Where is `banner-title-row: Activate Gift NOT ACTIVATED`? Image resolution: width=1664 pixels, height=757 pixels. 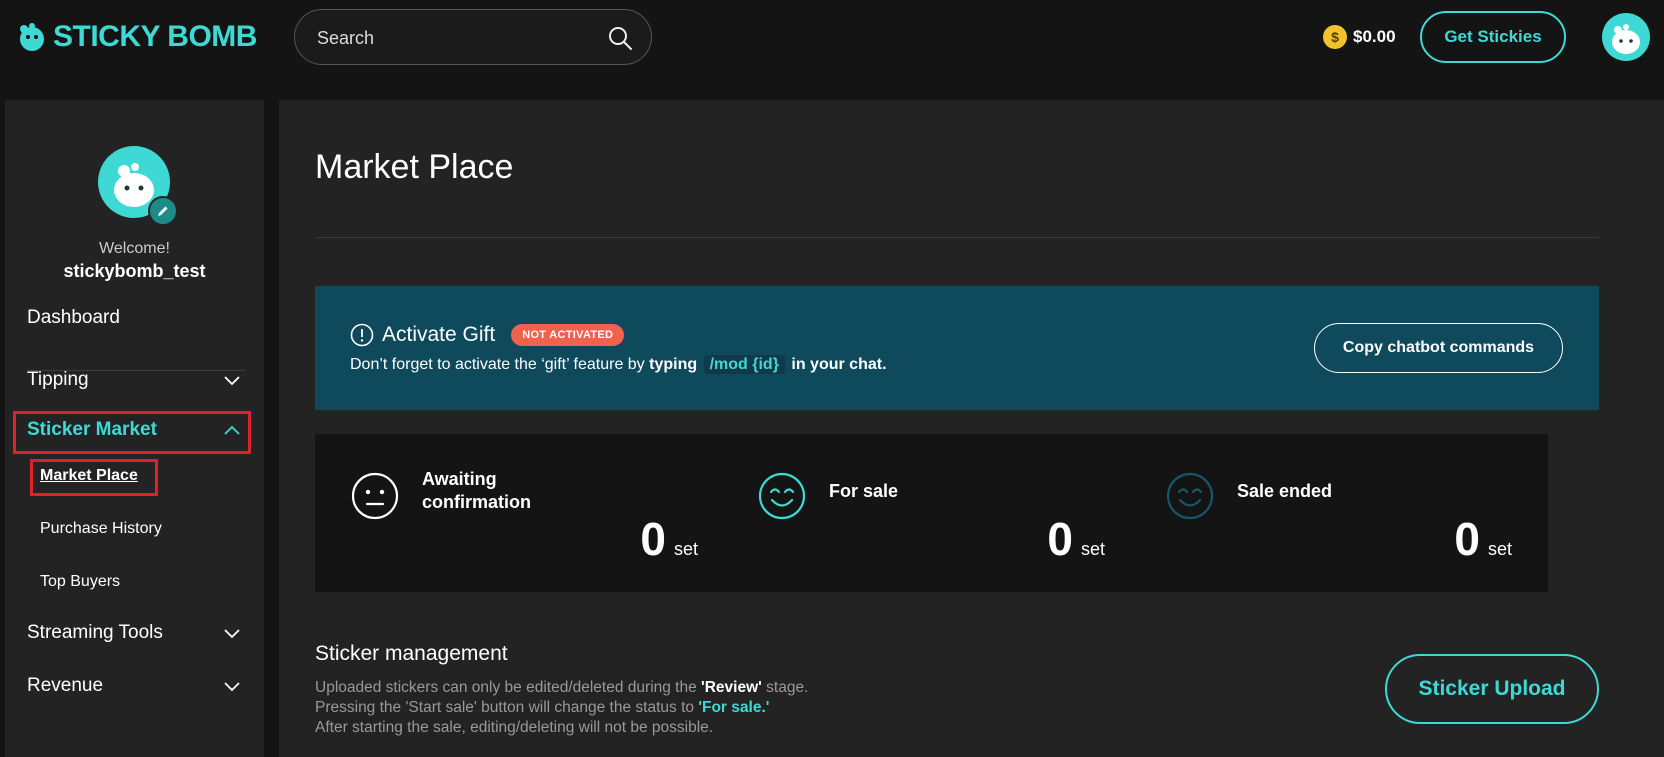 banner-title-row: Activate Gift NOT ACTIVATED is located at coordinates (487, 335).